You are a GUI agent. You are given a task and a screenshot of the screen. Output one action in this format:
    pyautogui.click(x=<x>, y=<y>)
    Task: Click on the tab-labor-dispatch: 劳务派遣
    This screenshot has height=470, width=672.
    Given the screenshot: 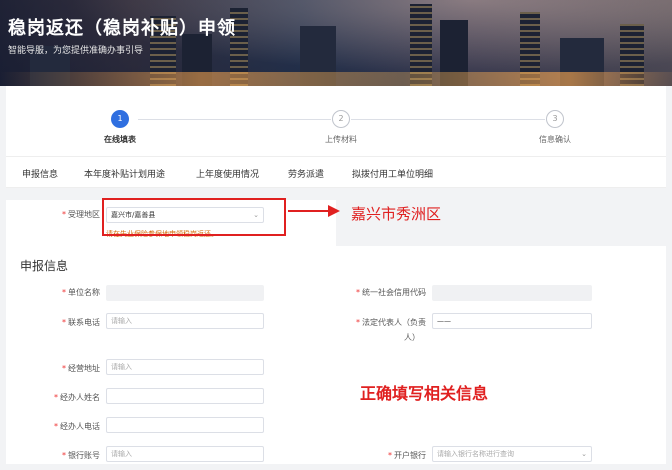 What is the action you would take?
    pyautogui.click(x=306, y=173)
    